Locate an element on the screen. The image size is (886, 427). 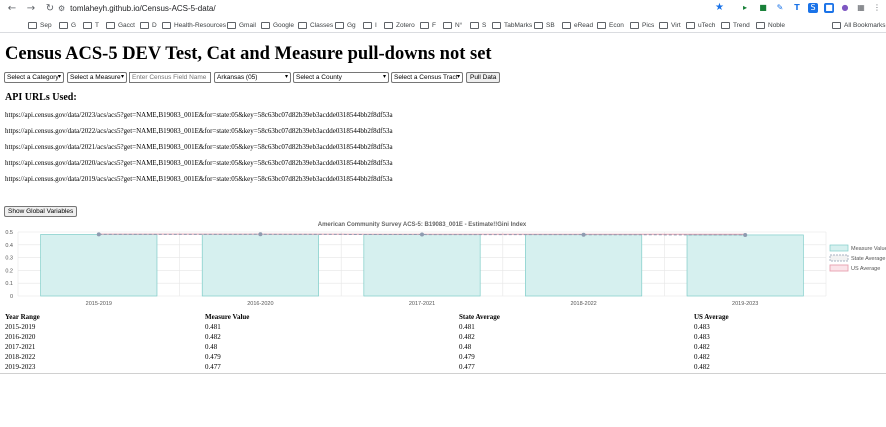
table-row: 2017-2021 0.48 0.48 0.482 is located at coordinates (439, 347).